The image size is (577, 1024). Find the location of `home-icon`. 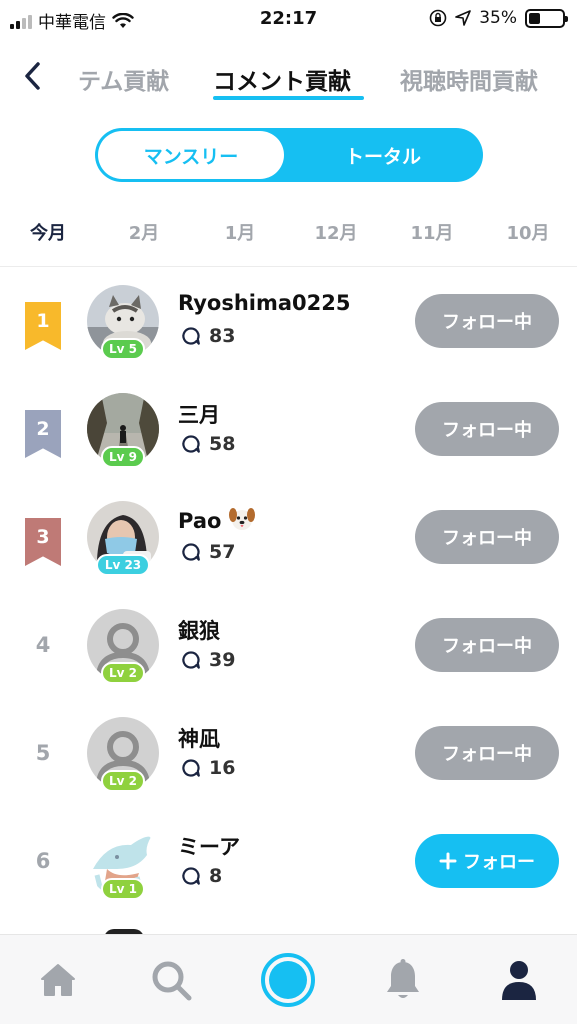

home-icon is located at coordinates (58, 980).